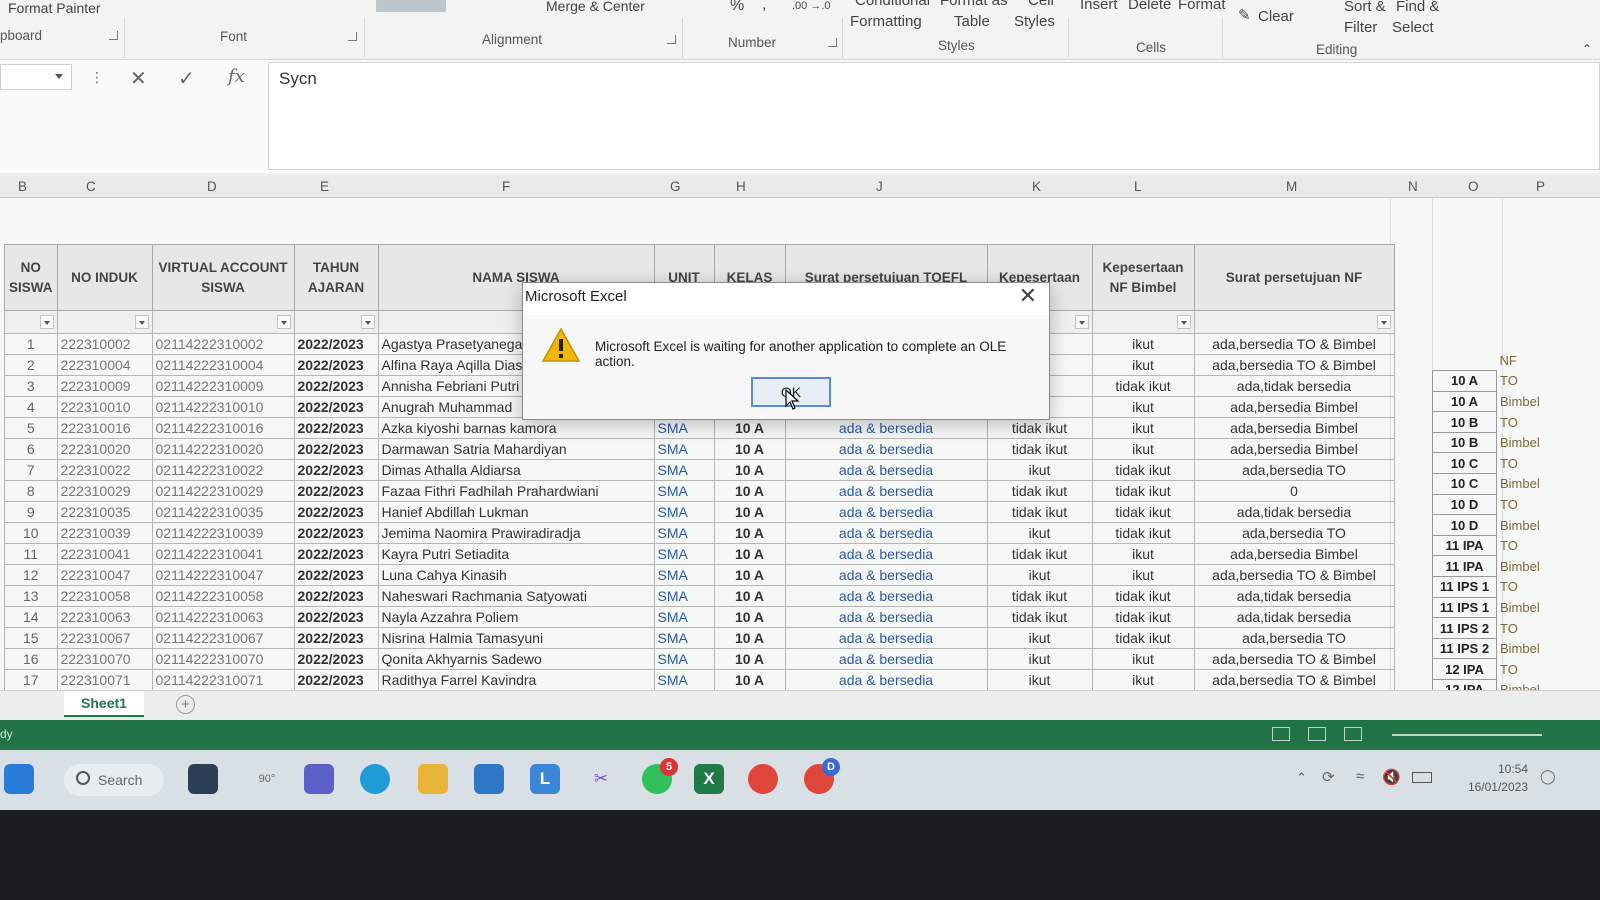 The height and width of the screenshot is (900, 1600). What do you see at coordinates (31, 386) in the screenshot?
I see `table-cell: 3` at bounding box center [31, 386].